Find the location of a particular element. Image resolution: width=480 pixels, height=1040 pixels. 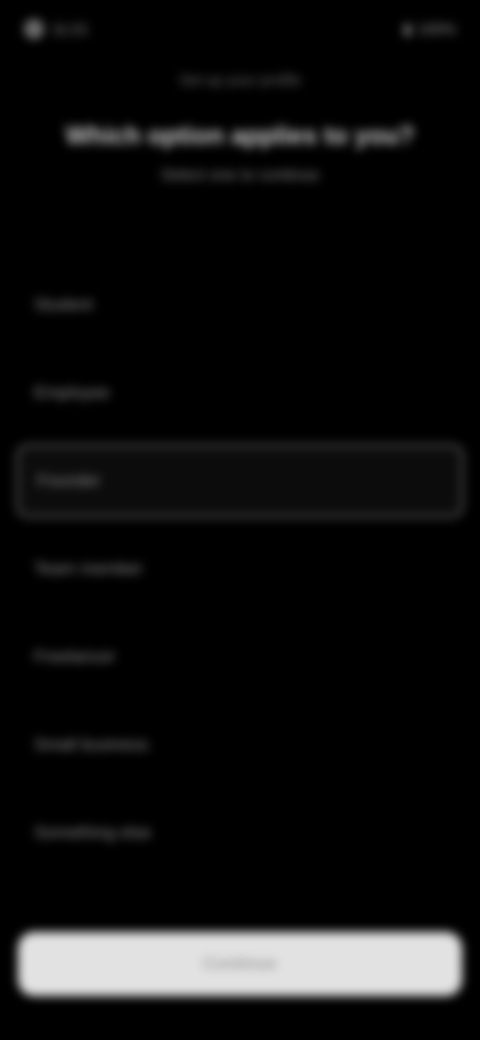

option-label: Something else is located at coordinates (93, 832).